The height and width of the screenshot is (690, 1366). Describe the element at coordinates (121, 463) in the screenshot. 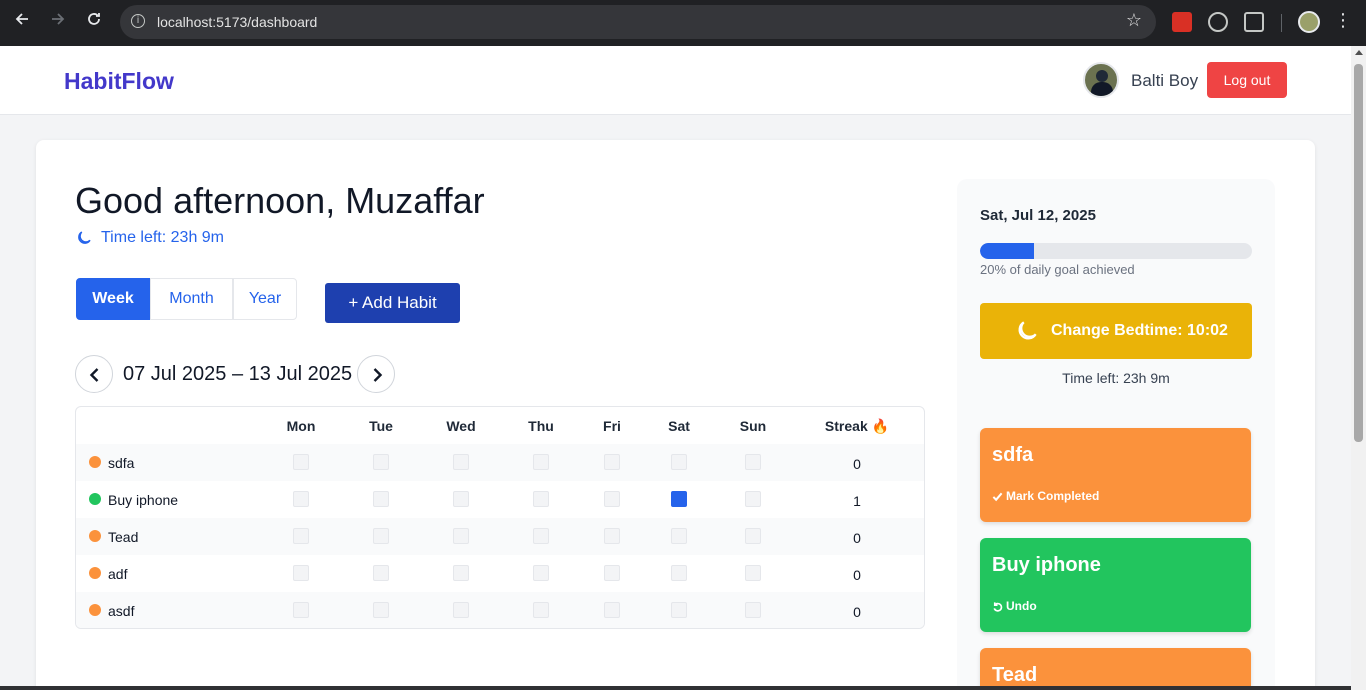

I see `habit-name: sdfa` at that location.